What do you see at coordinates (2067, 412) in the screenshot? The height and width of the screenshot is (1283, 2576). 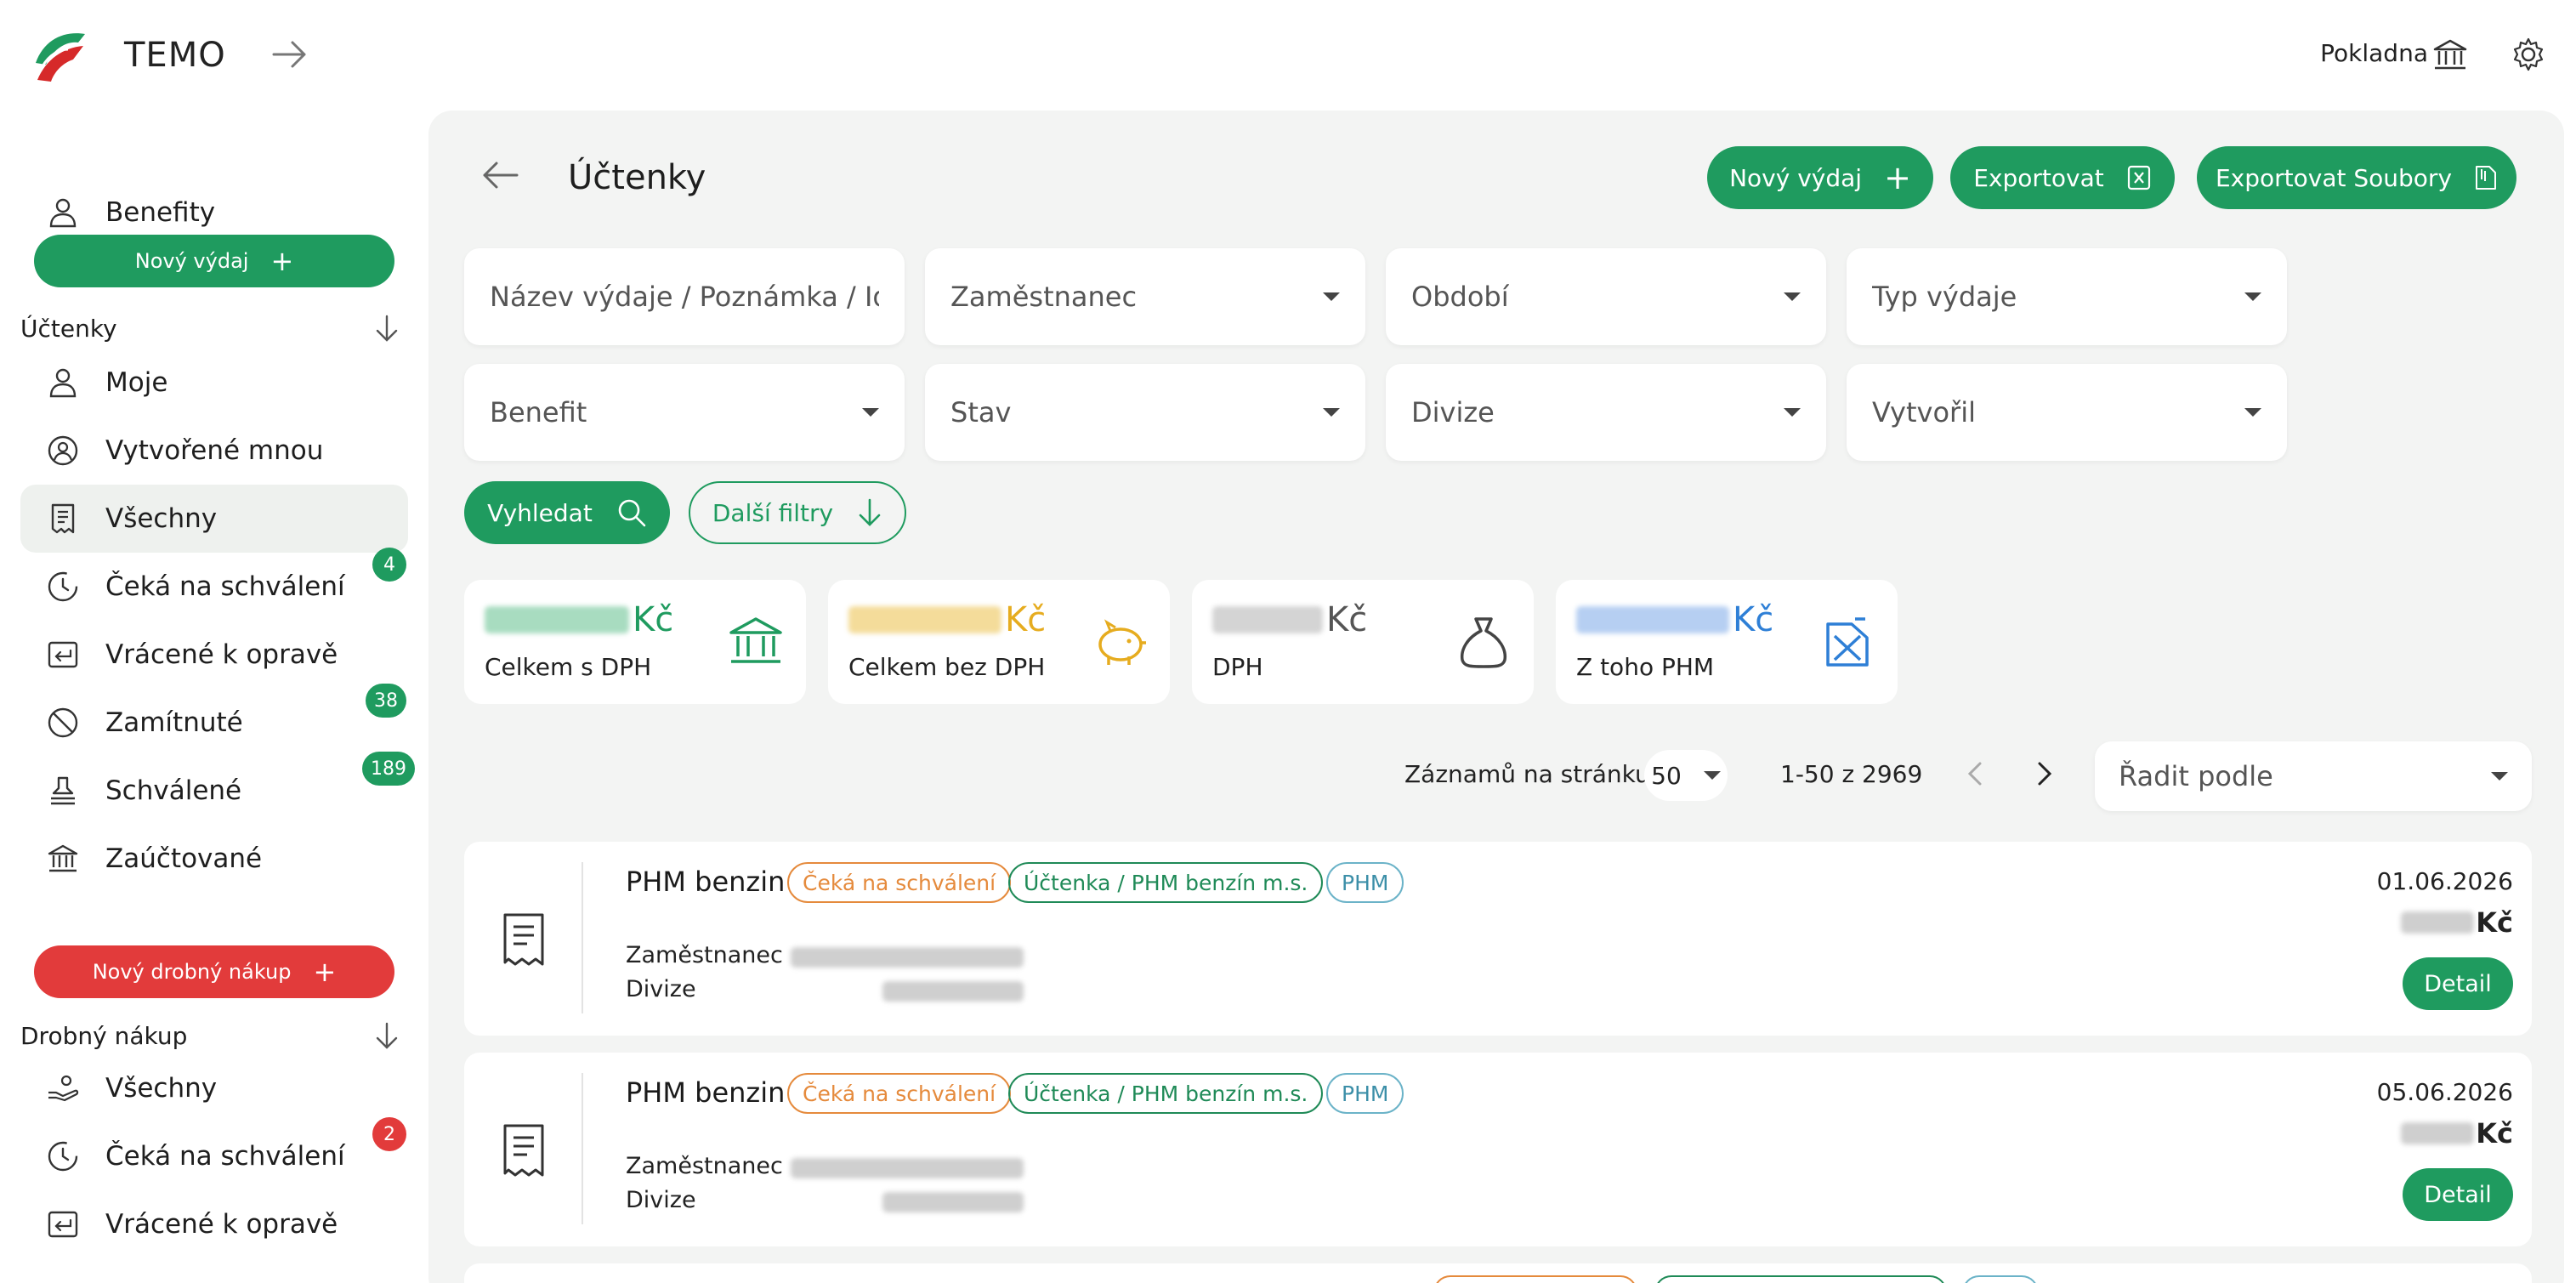 I see `created-by-select: Vytvořil` at bounding box center [2067, 412].